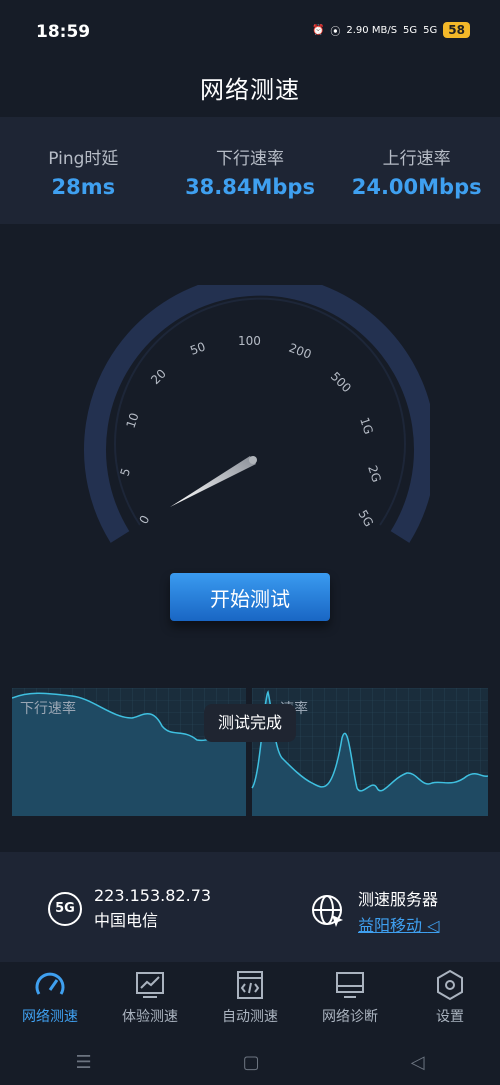 This screenshot has width=500, height=1085. I want to click on tab-label: 体验测速, so click(150, 1017).